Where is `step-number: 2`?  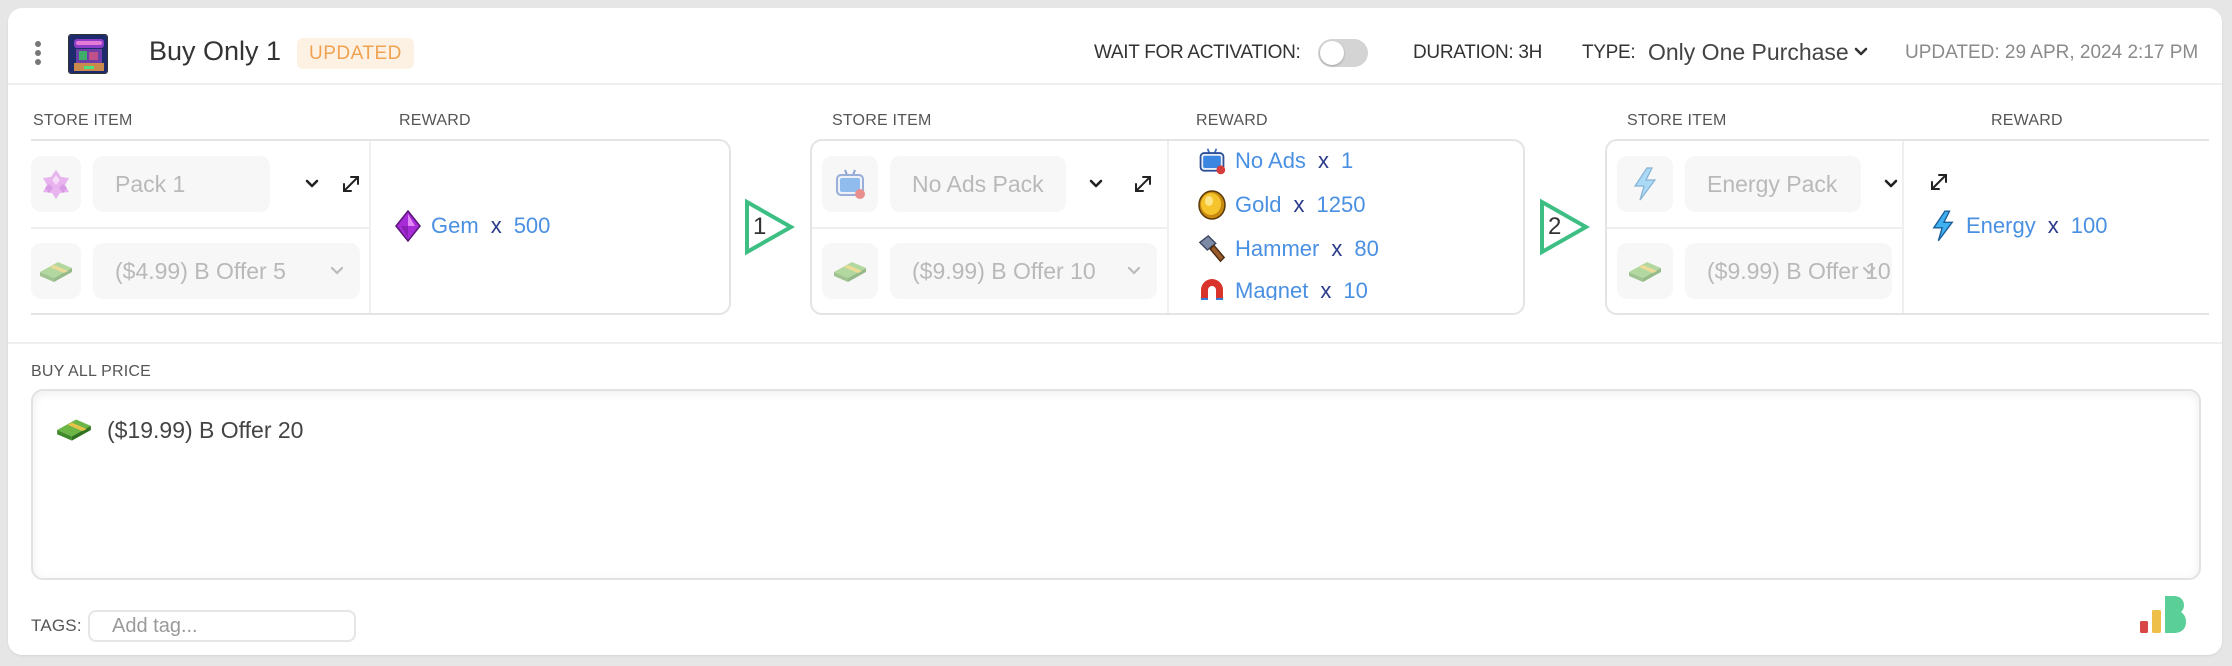
step-number: 2 is located at coordinates (1555, 226).